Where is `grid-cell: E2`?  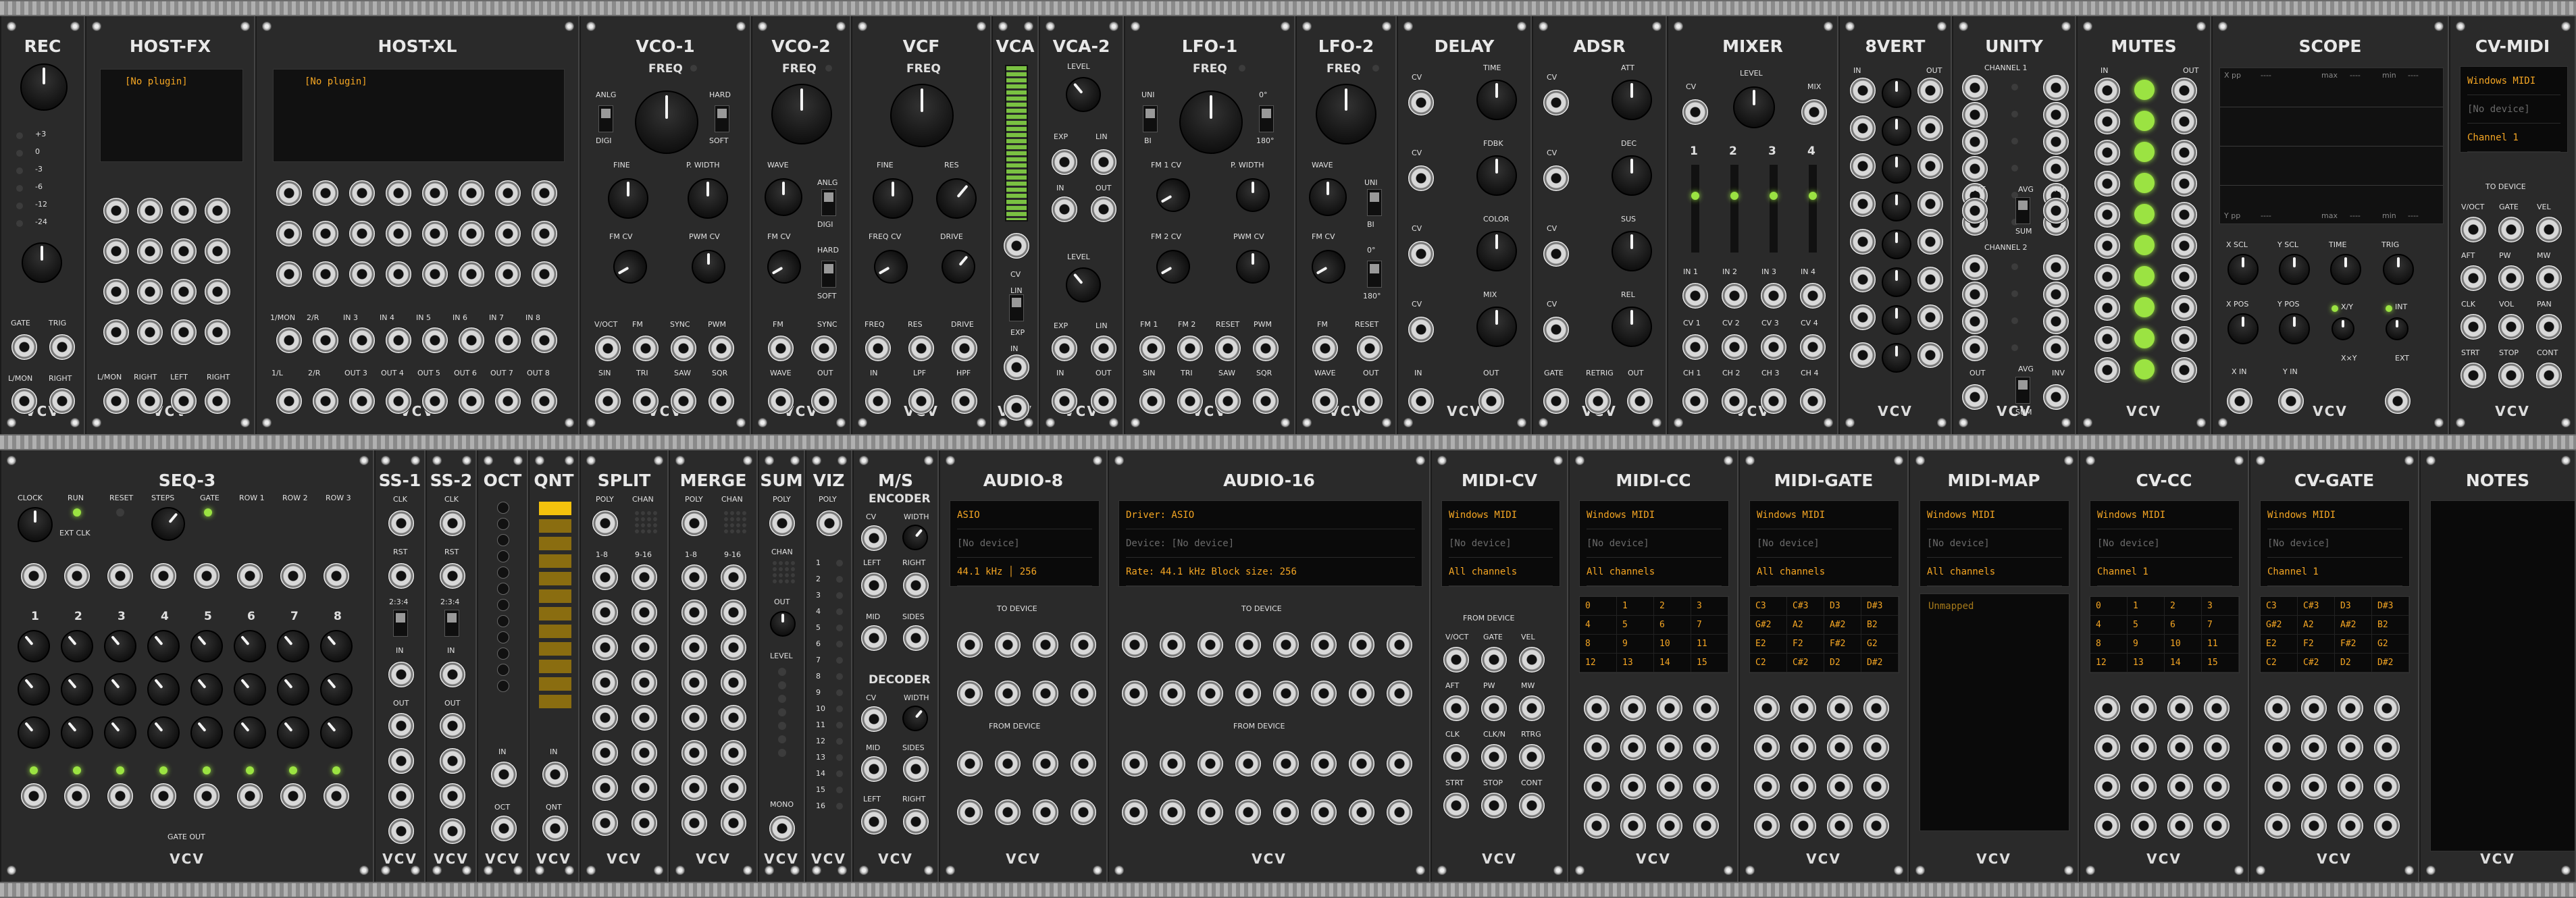 grid-cell: E2 is located at coordinates (2279, 644).